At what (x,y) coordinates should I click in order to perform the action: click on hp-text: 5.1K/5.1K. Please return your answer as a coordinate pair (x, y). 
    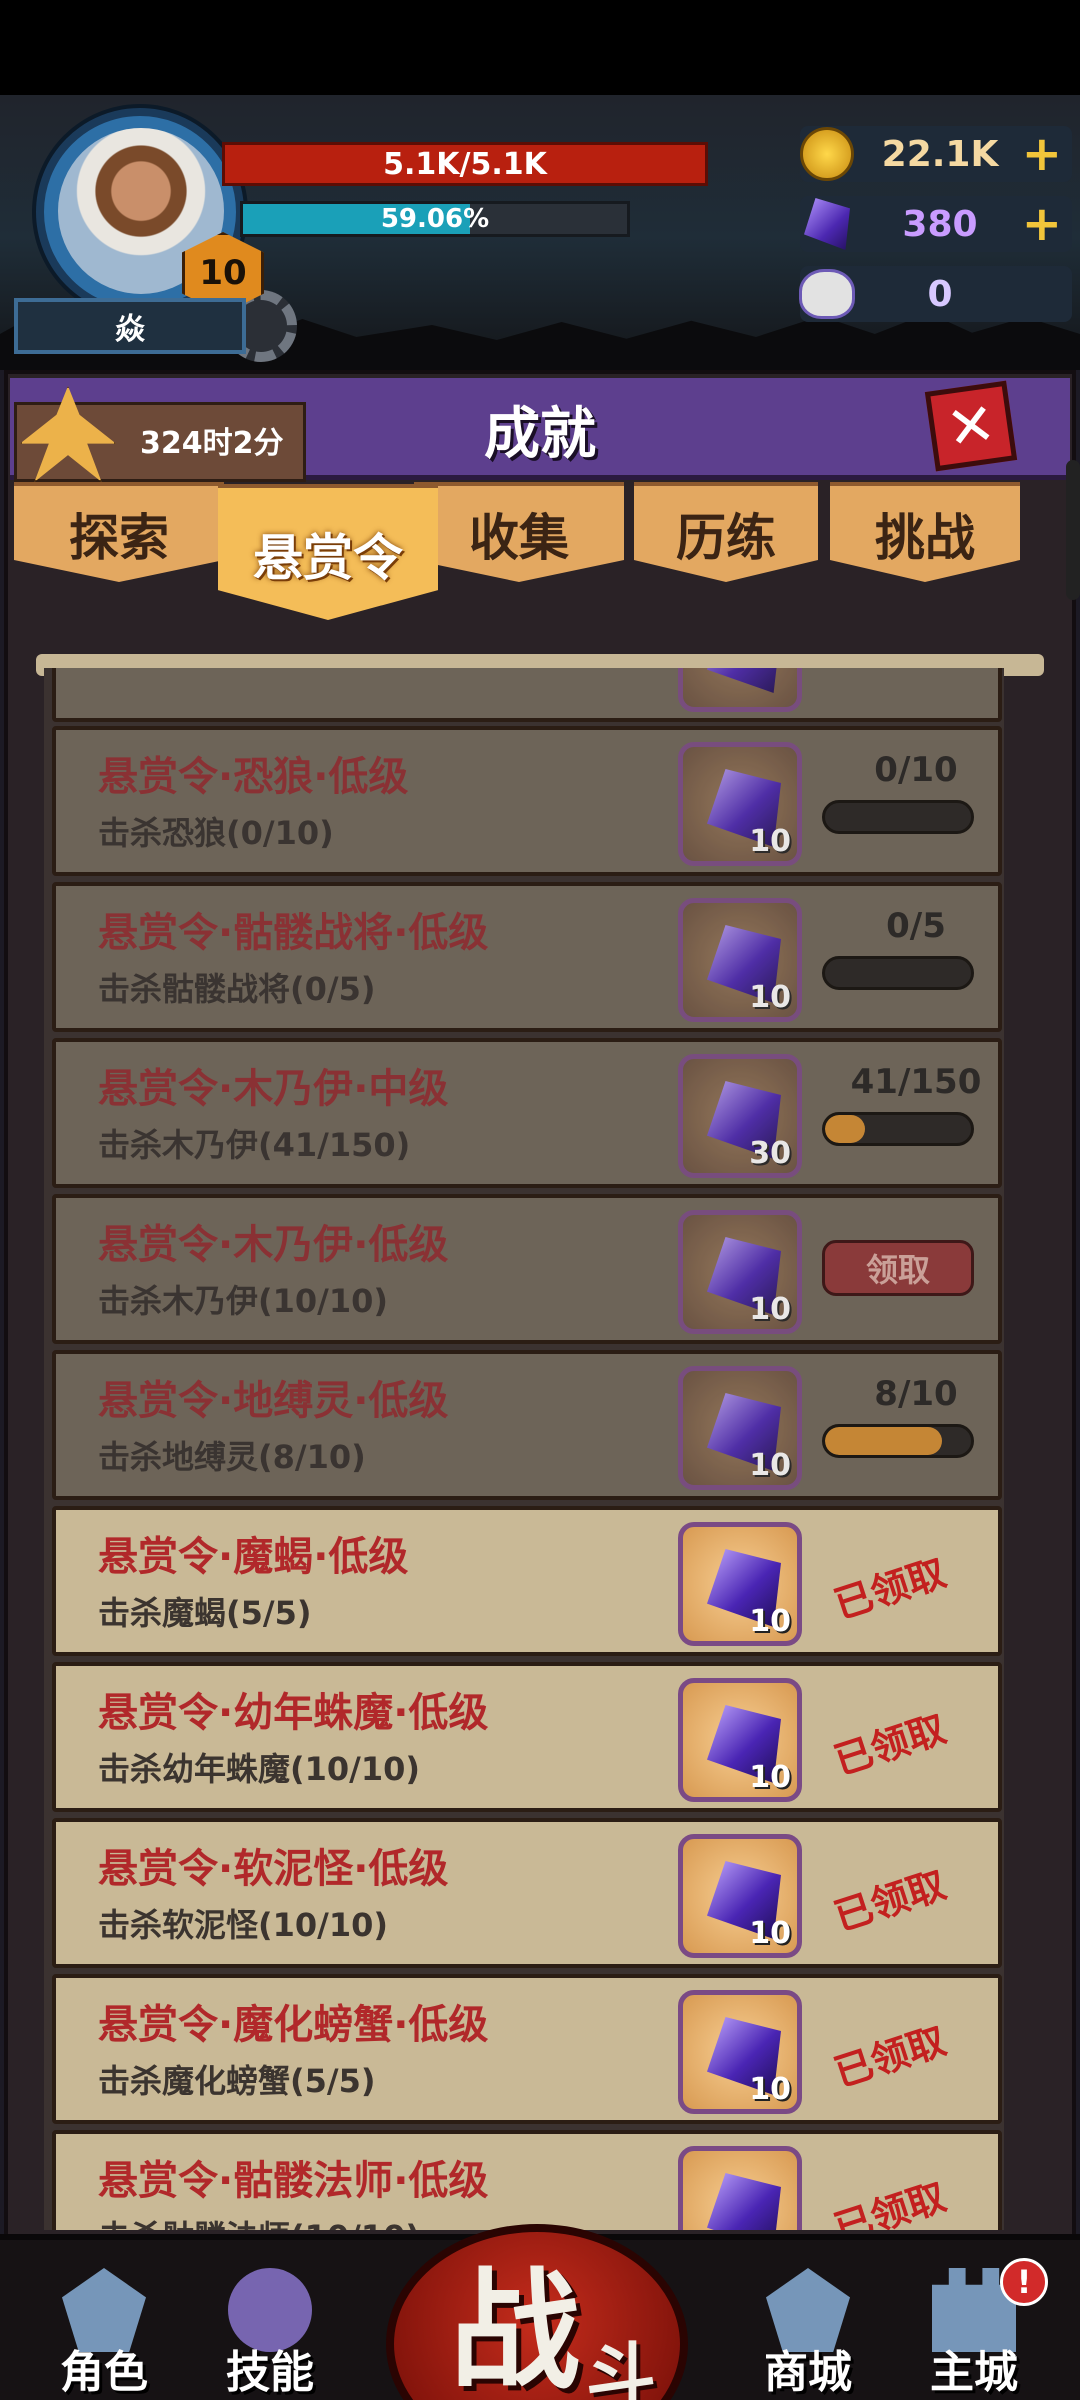
    Looking at the image, I should click on (465, 164).